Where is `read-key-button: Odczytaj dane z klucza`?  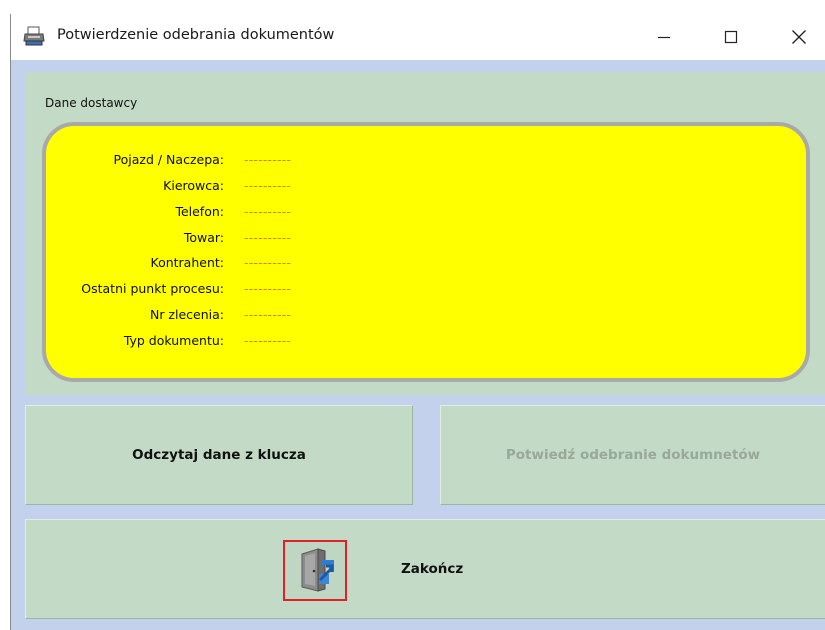 read-key-button: Odczytaj dane z klucza is located at coordinates (219, 455).